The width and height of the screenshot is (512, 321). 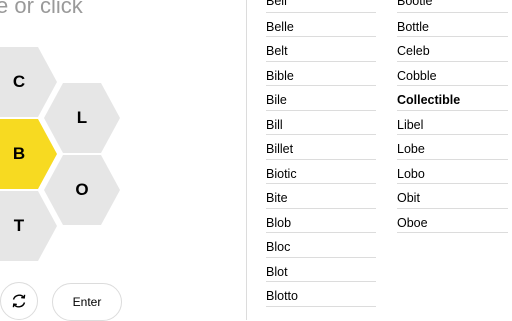 I want to click on found-word: Blot, so click(x=321, y=270).